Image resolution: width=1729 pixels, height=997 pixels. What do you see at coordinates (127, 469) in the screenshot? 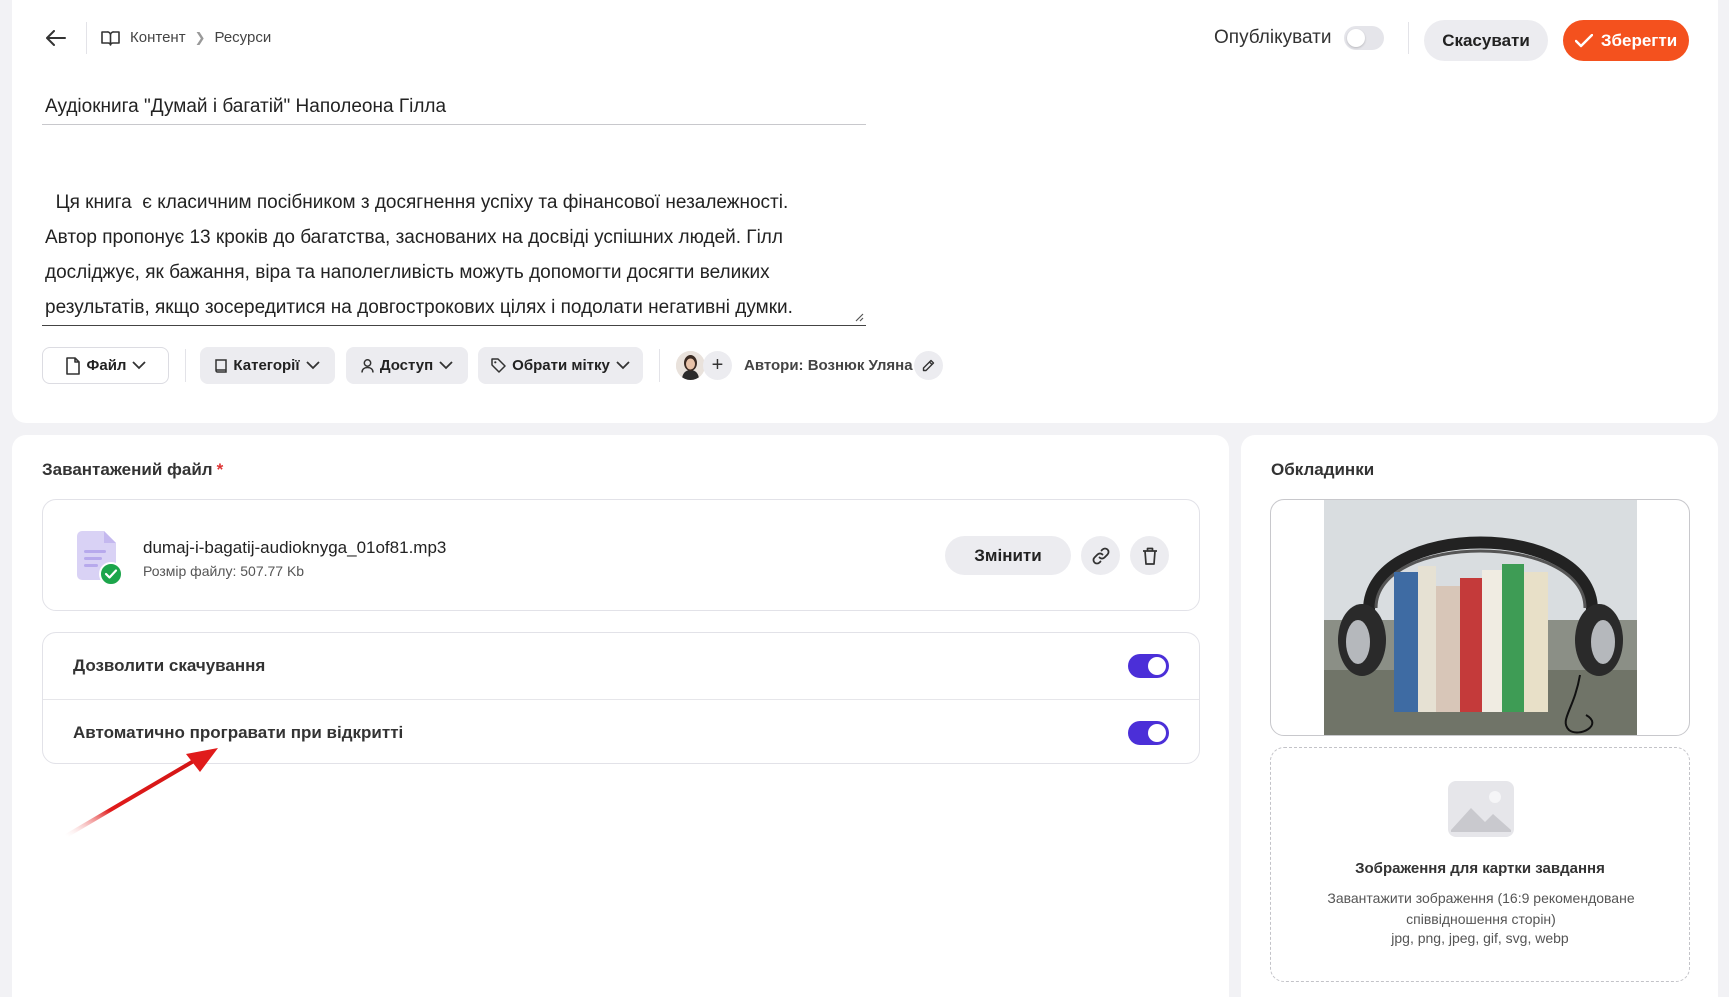
I see `uploaded-file-title-text: Завантажений файл` at bounding box center [127, 469].